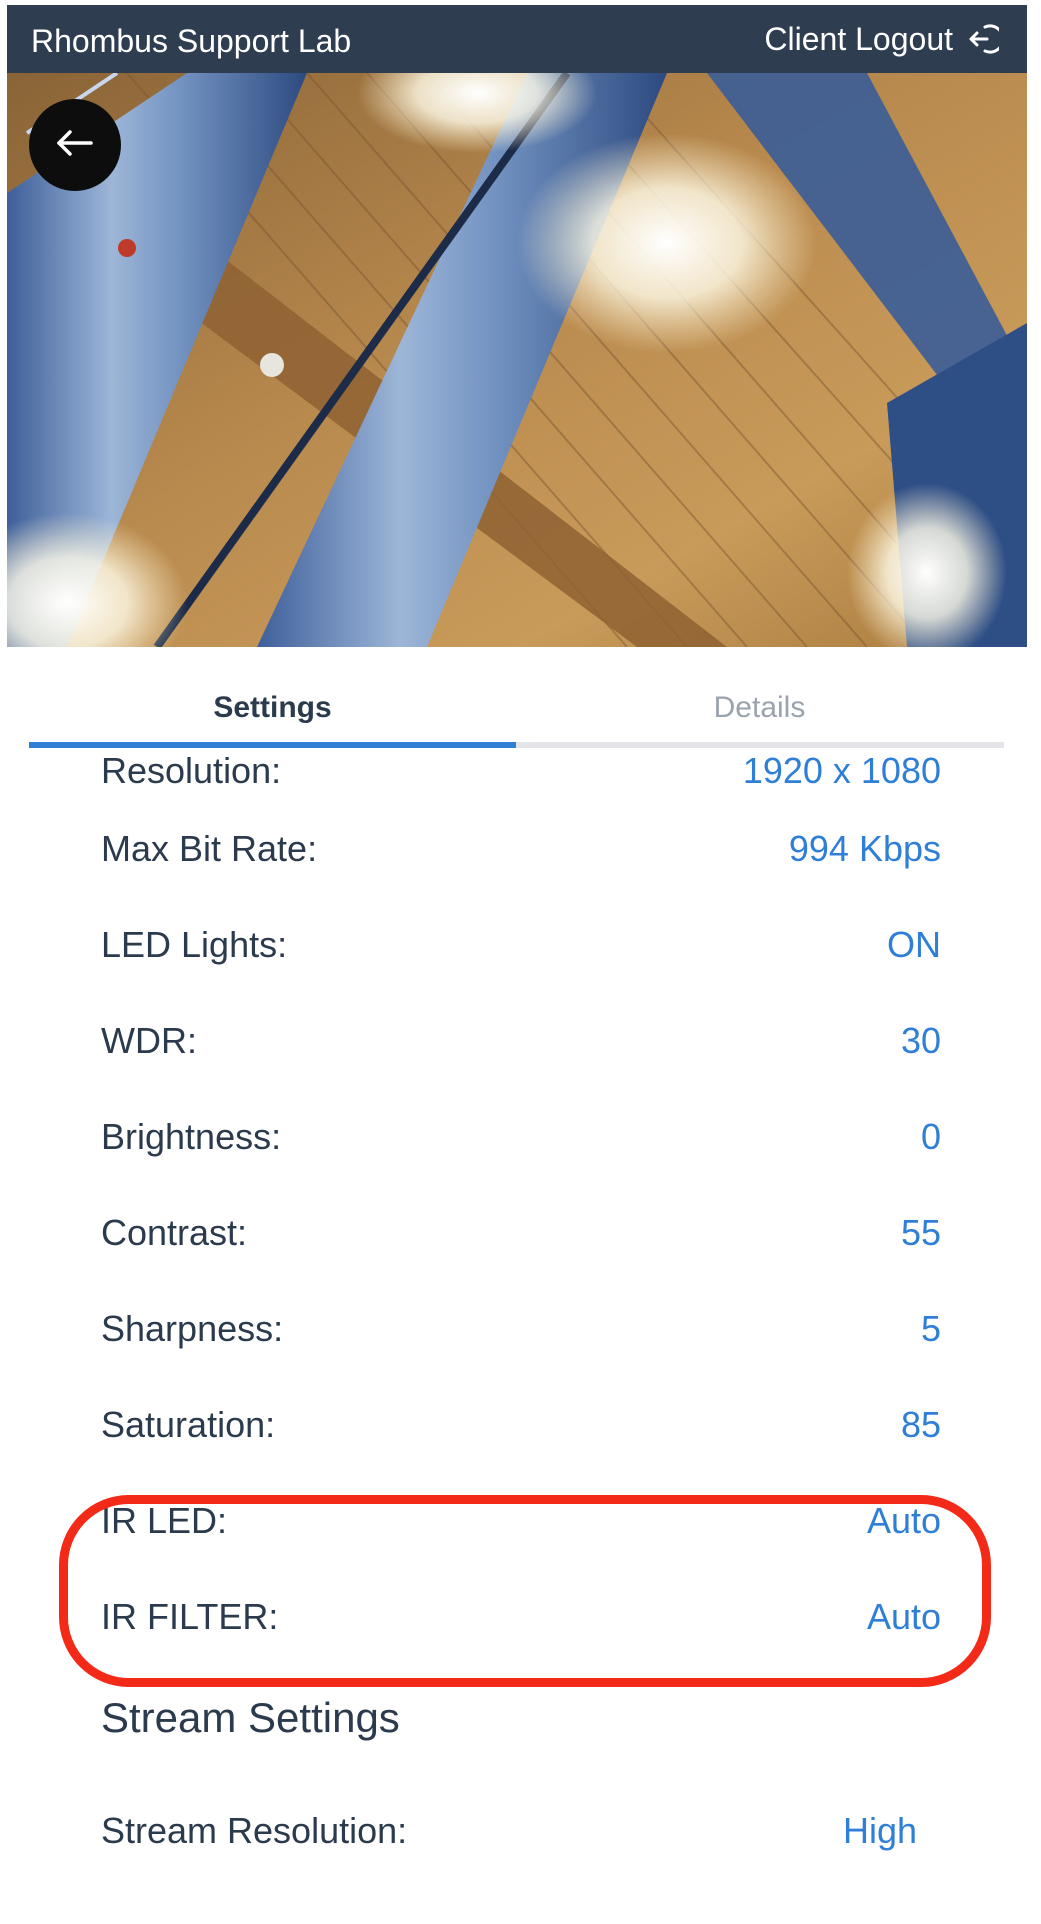 This screenshot has height=1924, width=1041. What do you see at coordinates (254, 1830) in the screenshot?
I see `setting-label: Stream Resolution:` at bounding box center [254, 1830].